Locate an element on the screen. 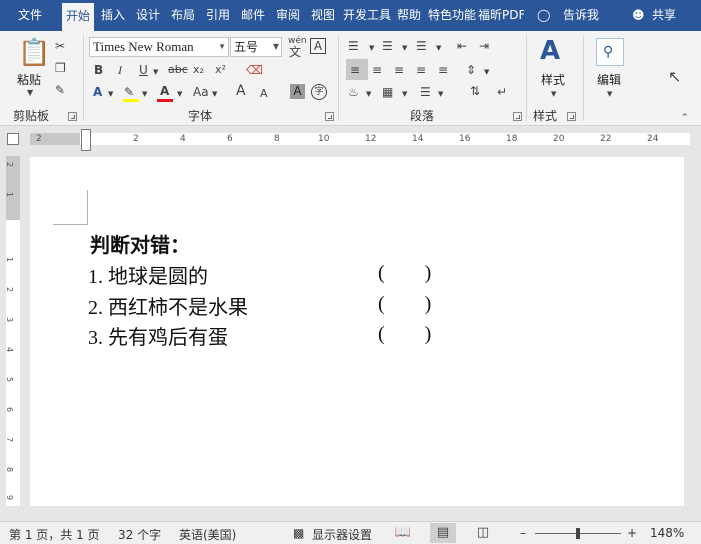 The image size is (701, 544). tab-home: 开始 is located at coordinates (78, 17).